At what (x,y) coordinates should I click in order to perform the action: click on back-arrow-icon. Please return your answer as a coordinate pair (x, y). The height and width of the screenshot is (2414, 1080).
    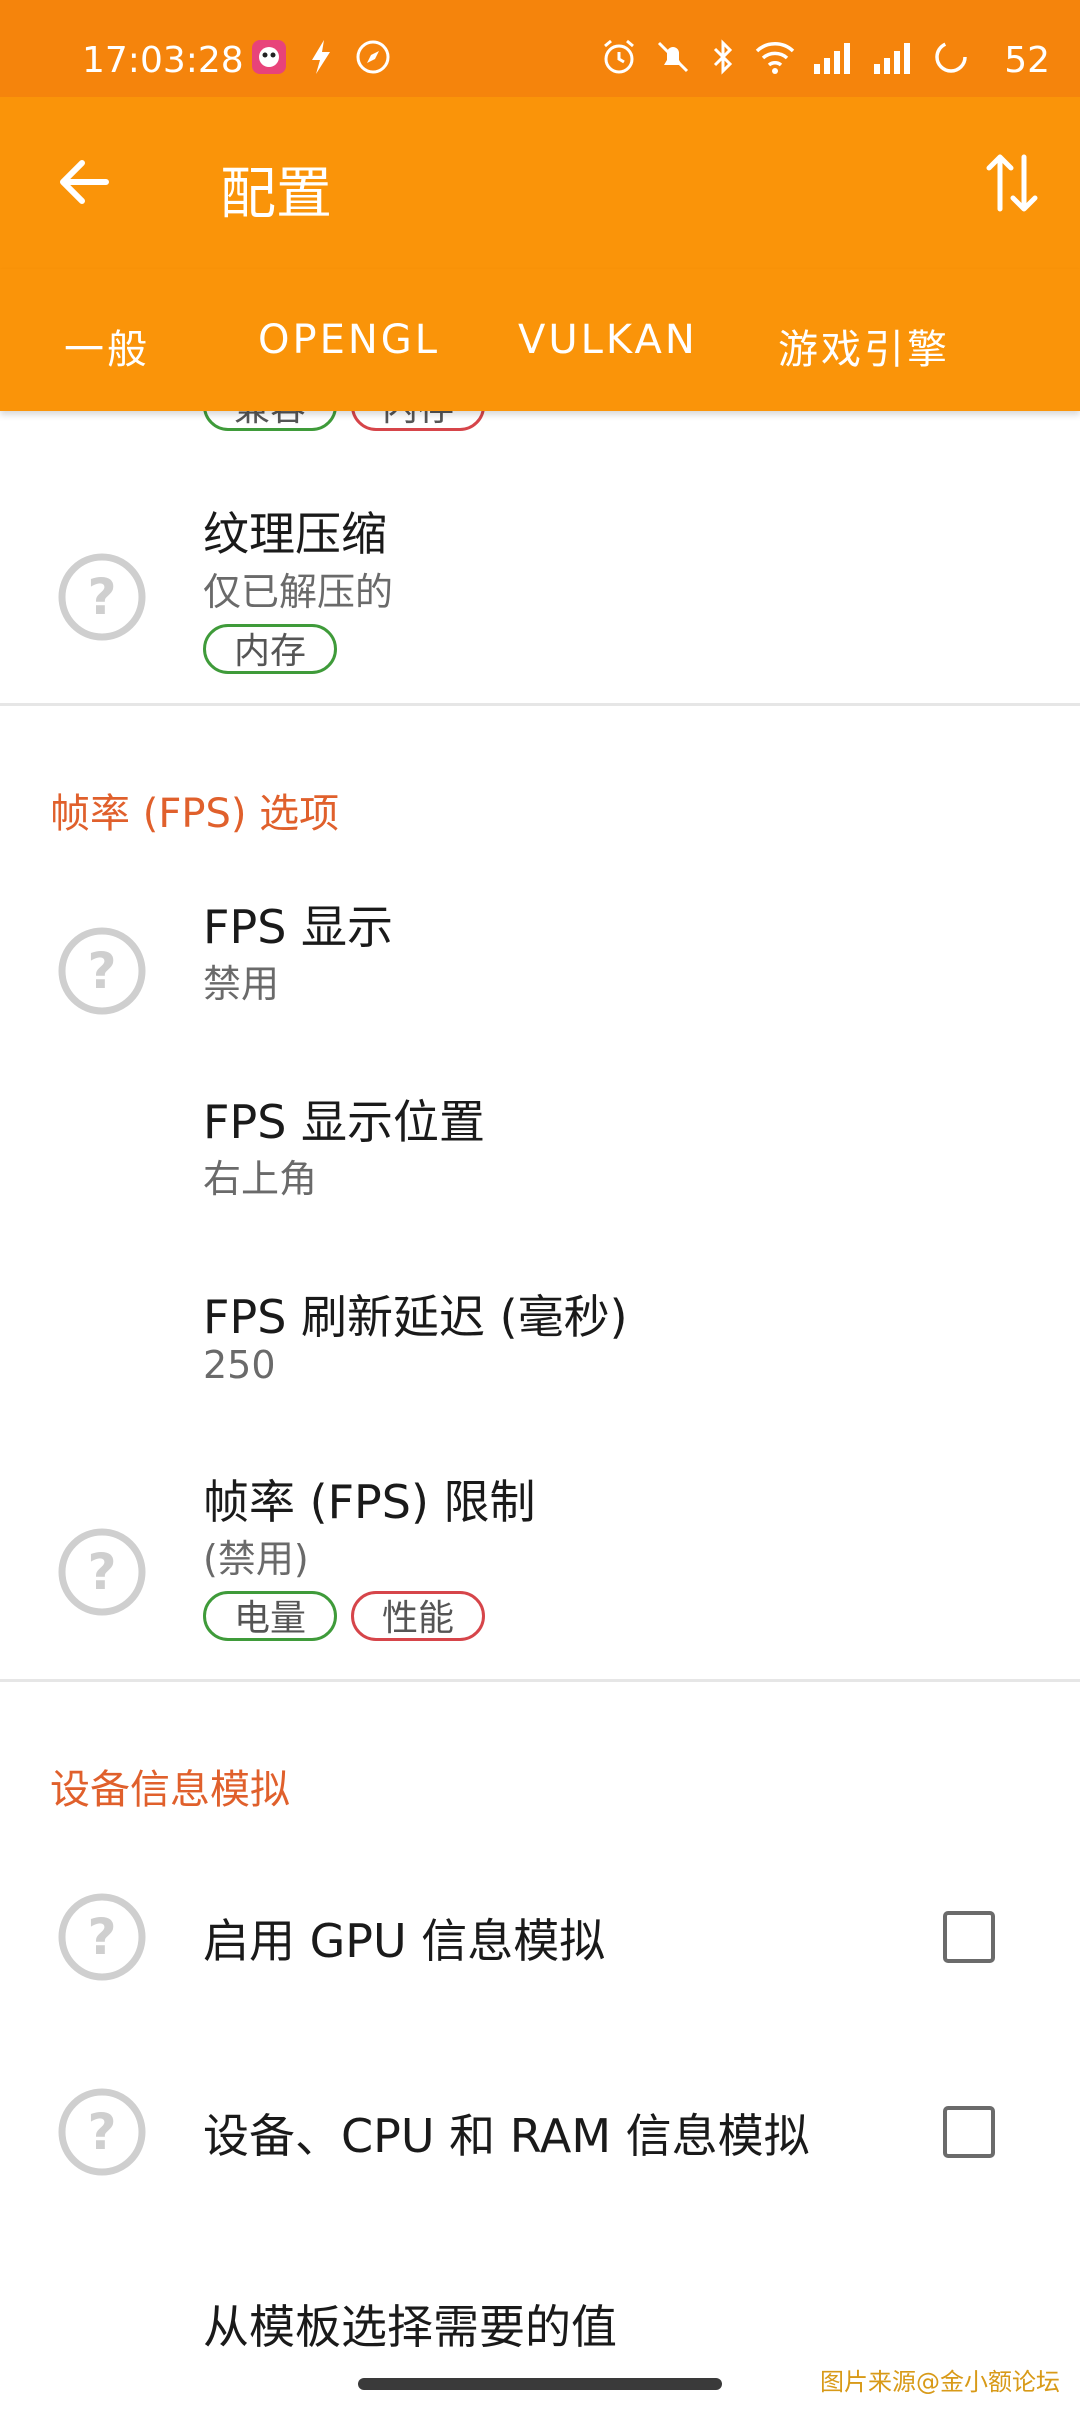
    Looking at the image, I should click on (84, 182).